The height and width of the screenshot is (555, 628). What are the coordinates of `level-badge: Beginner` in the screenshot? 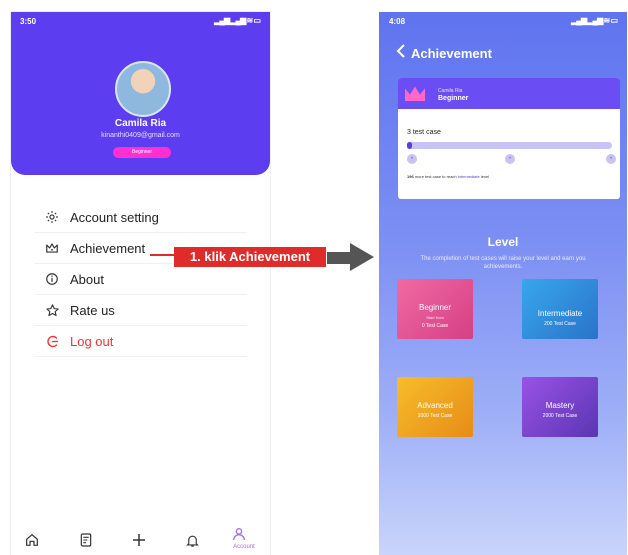 It's located at (142, 152).